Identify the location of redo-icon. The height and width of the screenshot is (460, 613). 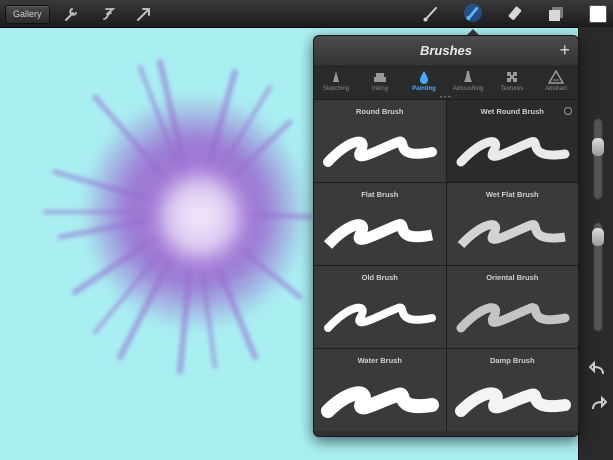
(598, 404).